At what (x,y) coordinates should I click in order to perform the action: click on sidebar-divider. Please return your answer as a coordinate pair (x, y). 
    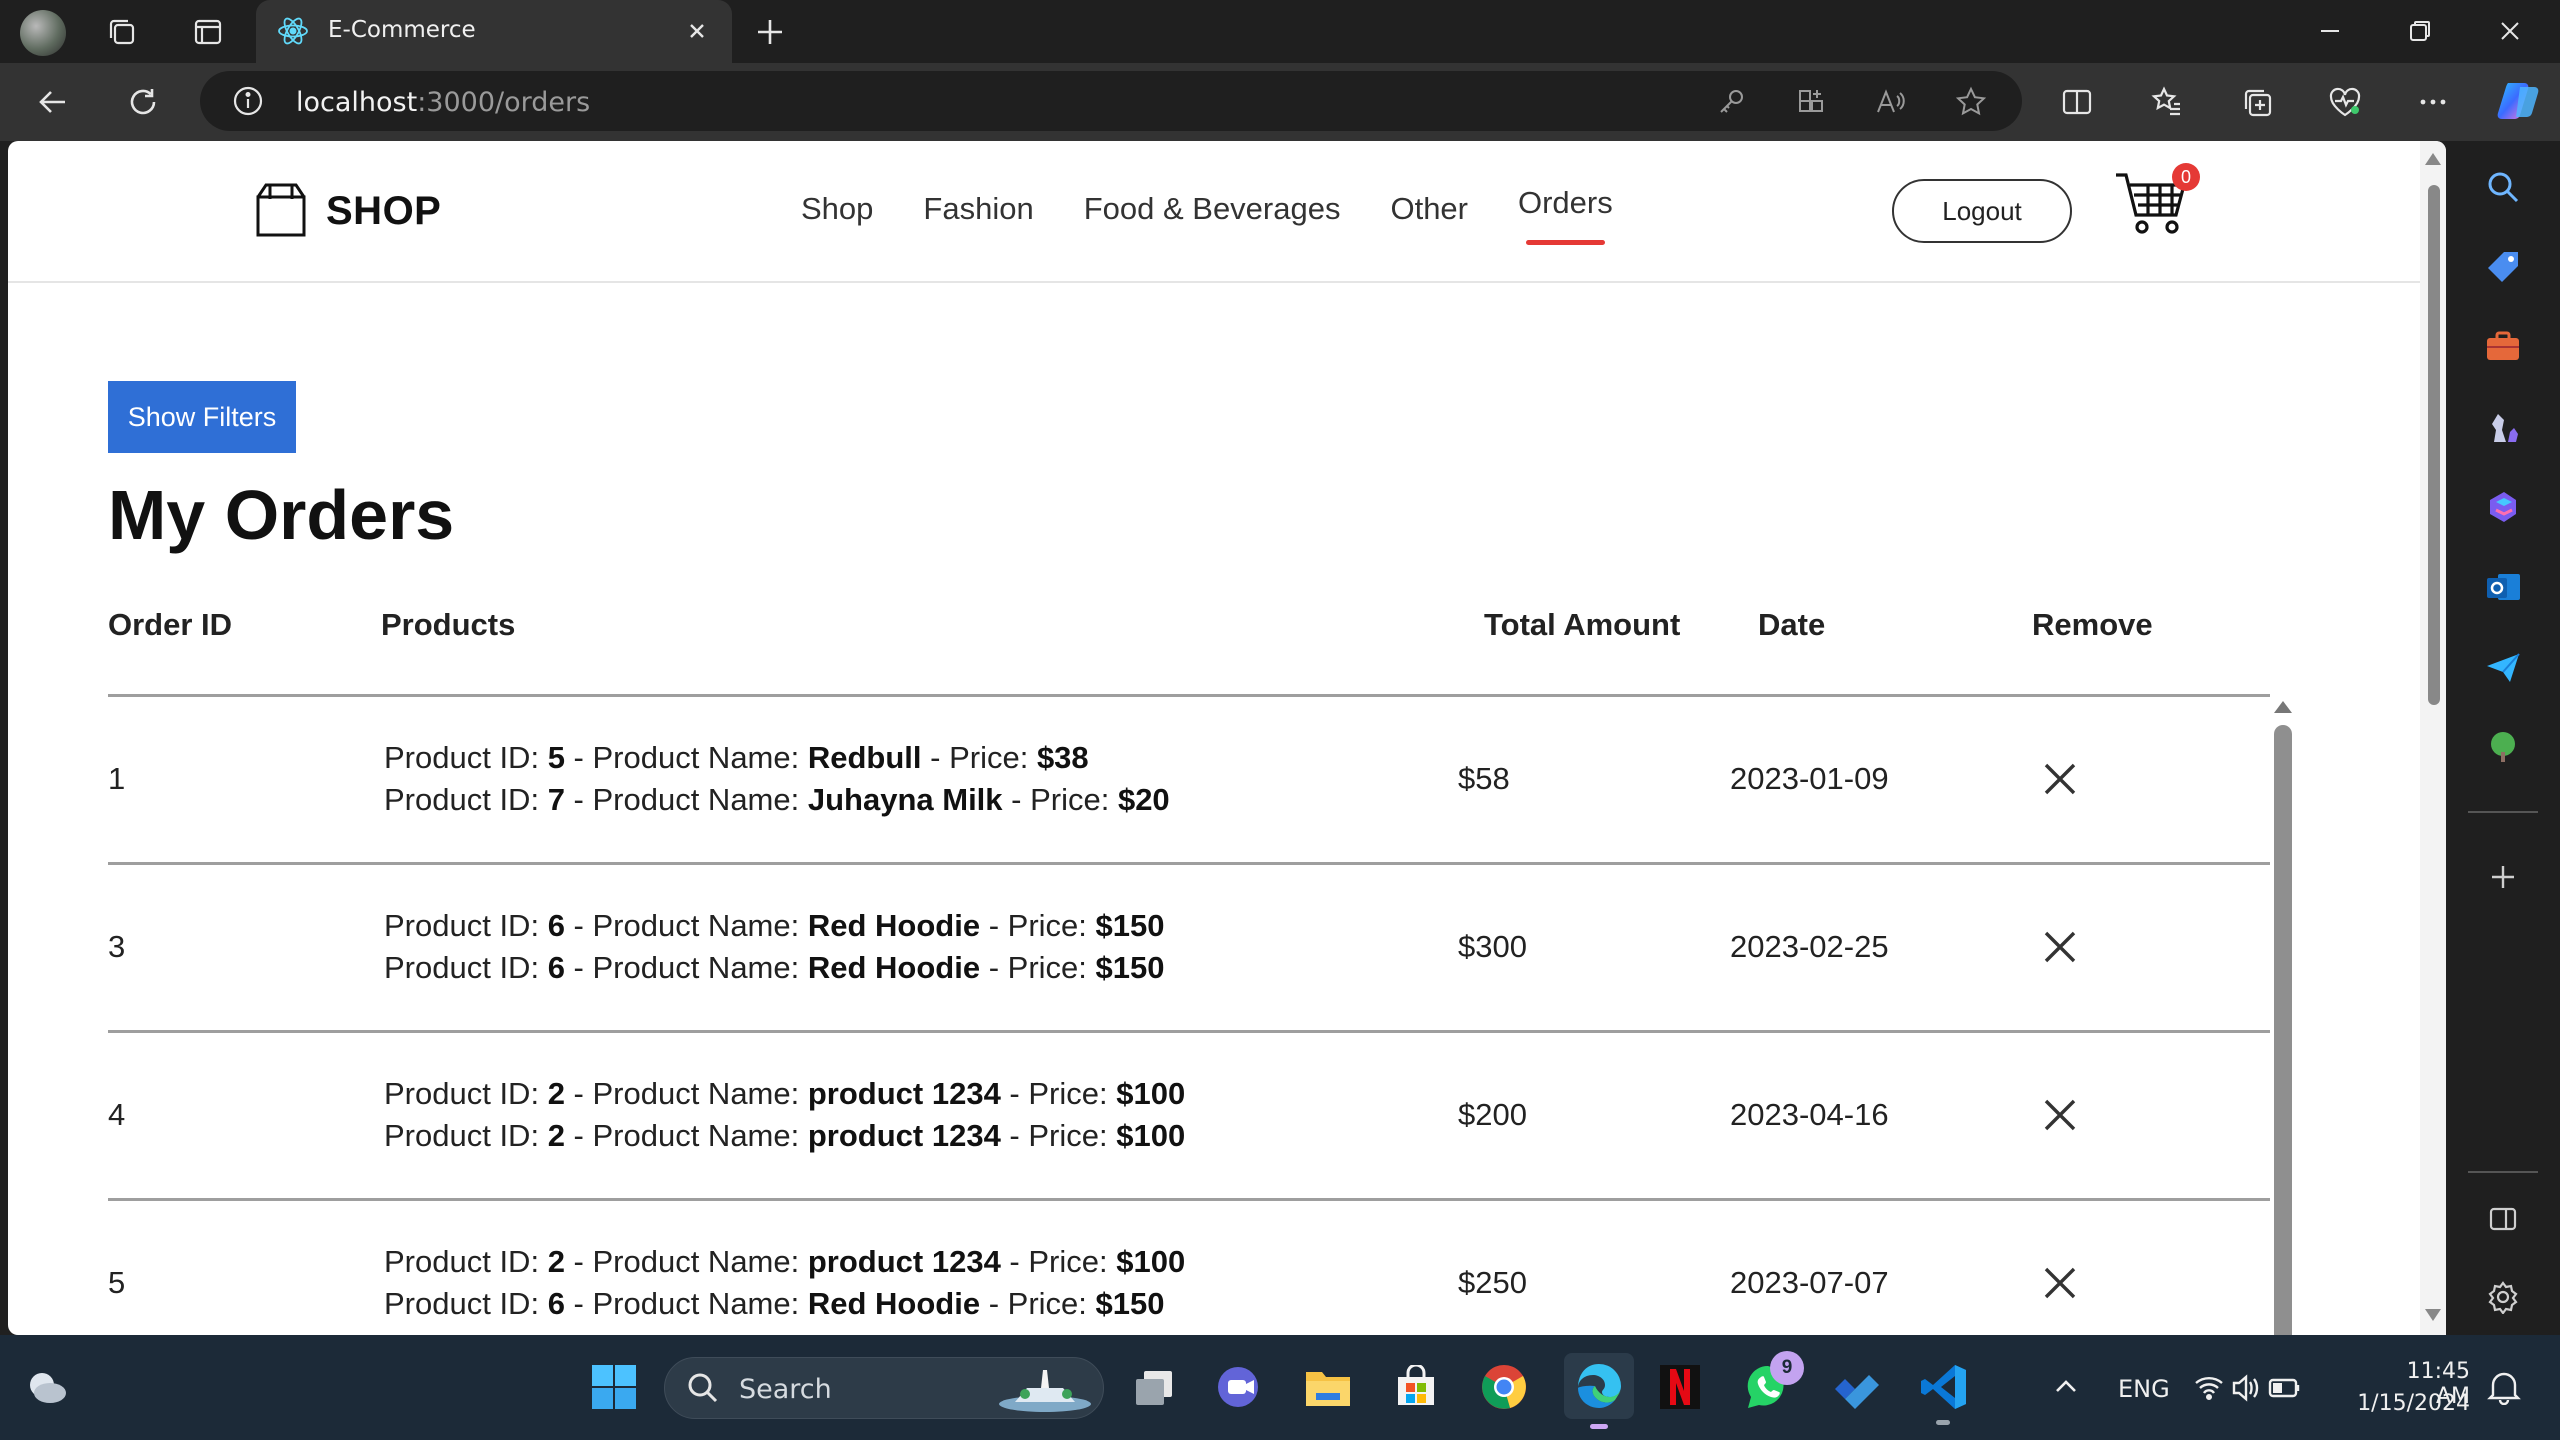
    Looking at the image, I should click on (2503, 812).